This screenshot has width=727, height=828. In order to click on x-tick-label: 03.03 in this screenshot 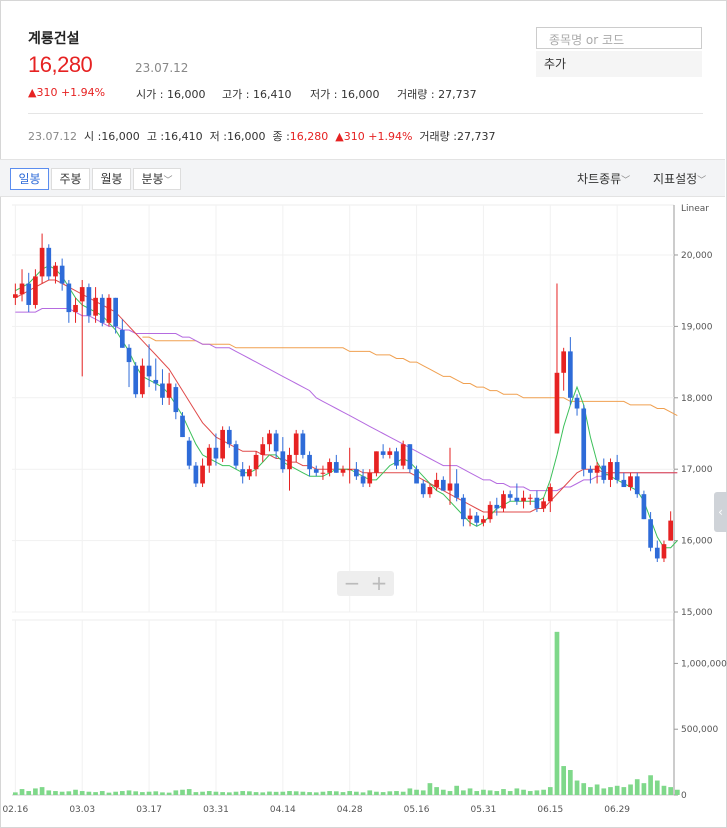, I will do `click(82, 810)`.